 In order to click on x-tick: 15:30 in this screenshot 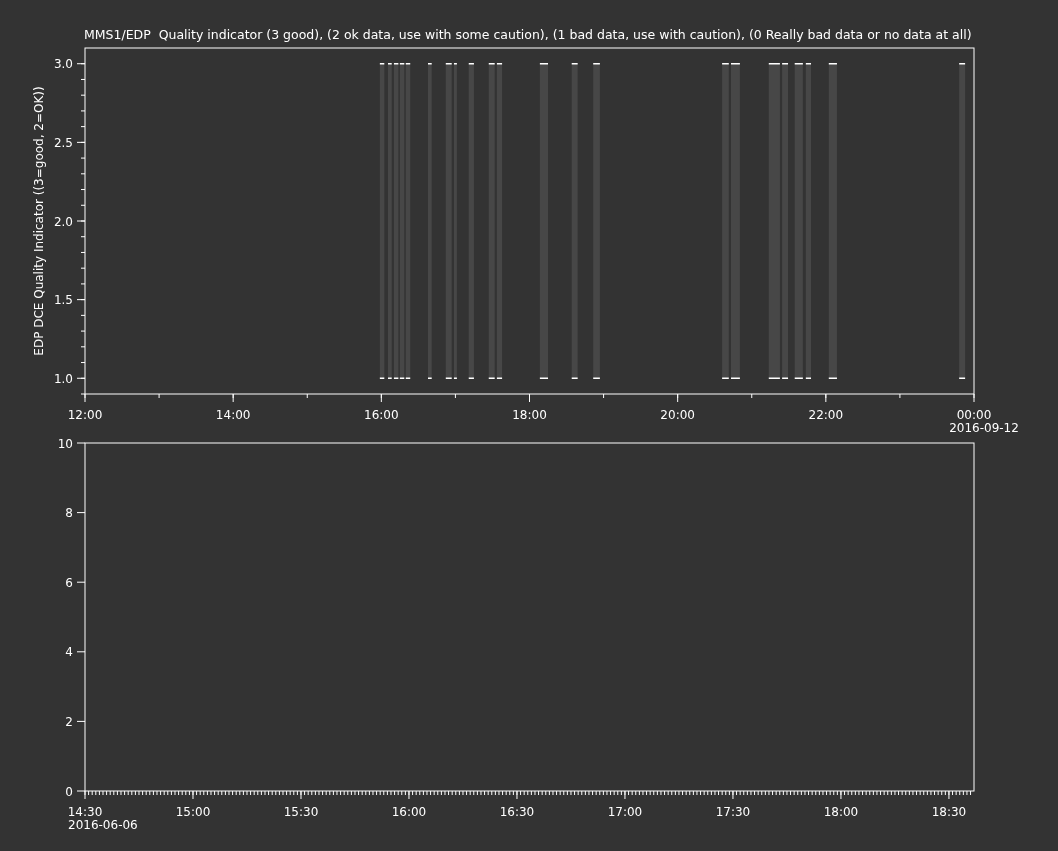, I will do `click(301, 804)`.